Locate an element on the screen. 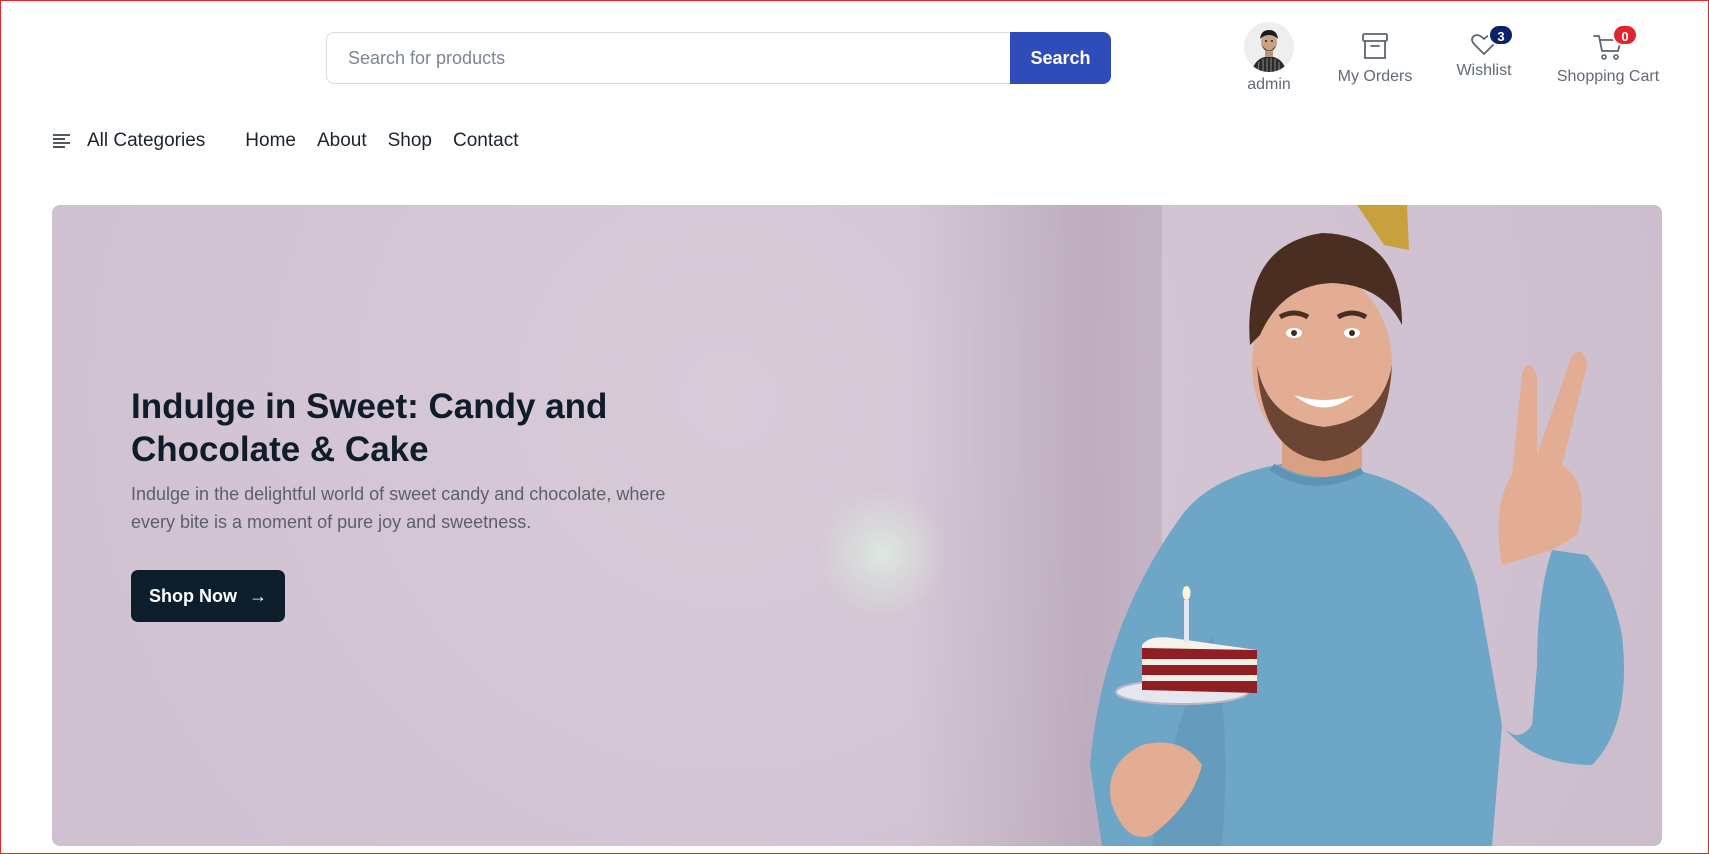 This screenshot has width=1709, height=854. cart-count-badge: 0 is located at coordinates (1625, 35).